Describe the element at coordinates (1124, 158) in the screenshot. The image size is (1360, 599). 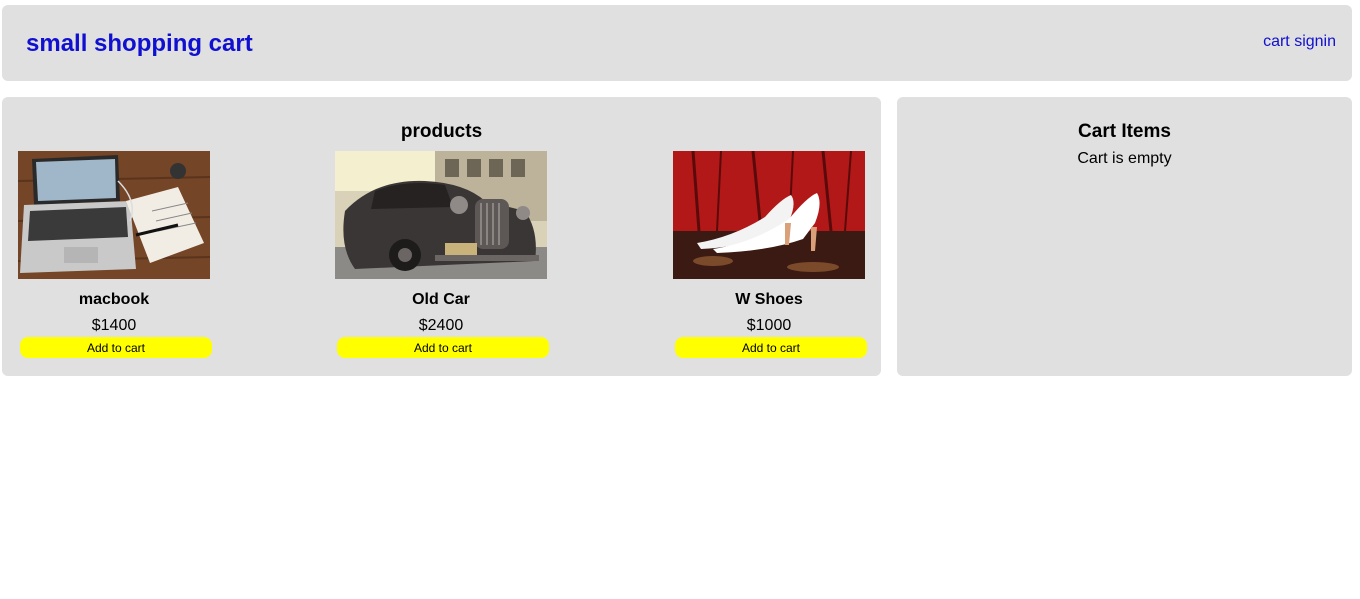
I see `cart-empty-message: Cart is empty` at that location.